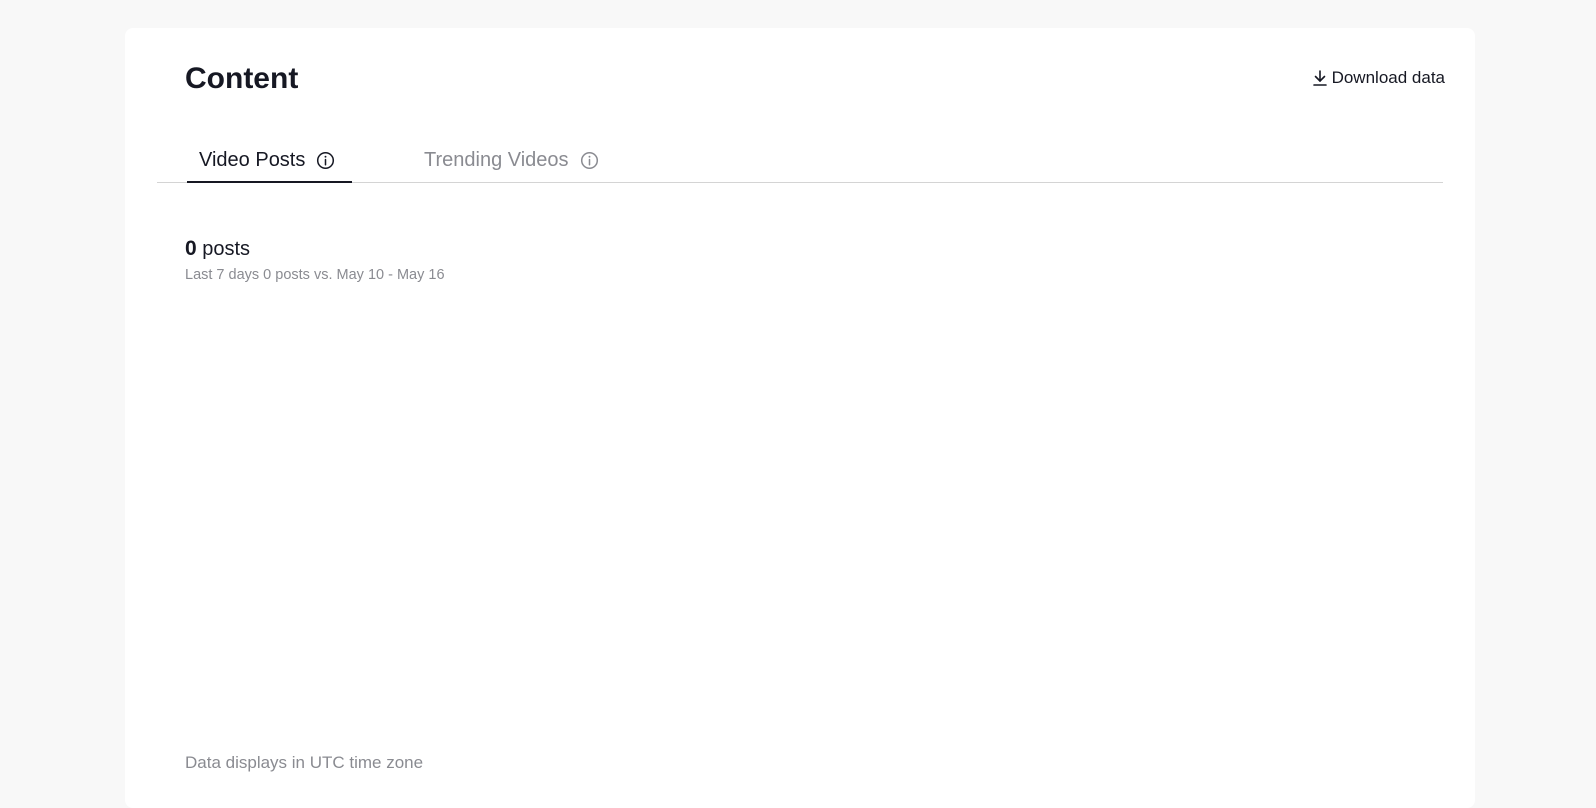 The width and height of the screenshot is (1596, 808). What do you see at coordinates (226, 249) in the screenshot?
I see `post-count-unit: posts` at bounding box center [226, 249].